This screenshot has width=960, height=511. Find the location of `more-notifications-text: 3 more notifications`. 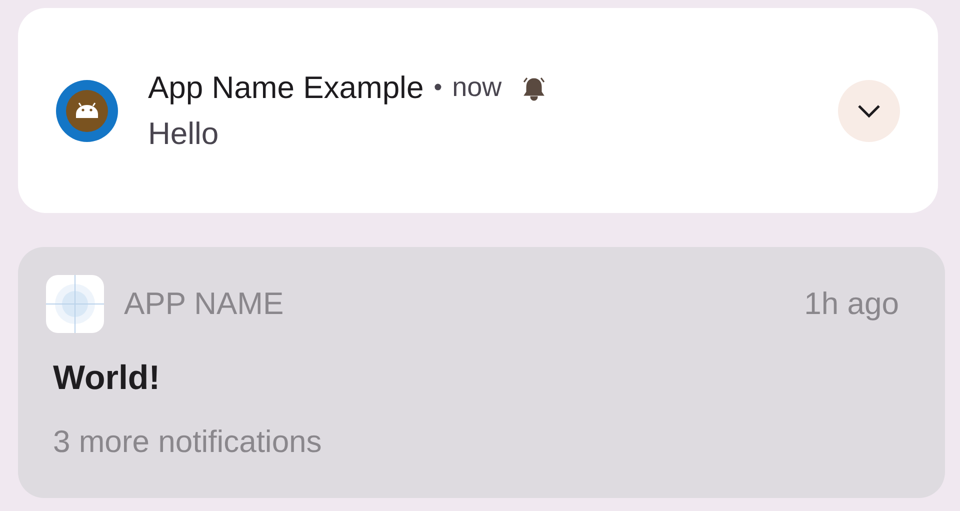

more-notifications-text: 3 more notifications is located at coordinates (188, 442).